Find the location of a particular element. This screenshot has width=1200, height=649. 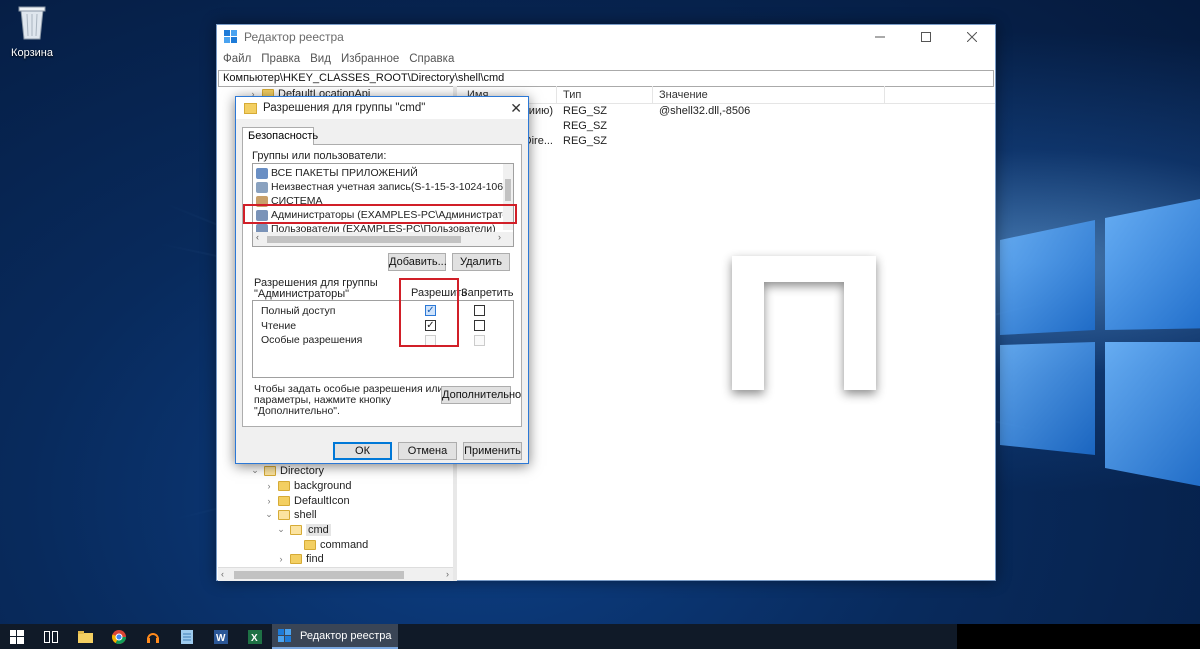

apply-button: Применить is located at coordinates (492, 451).